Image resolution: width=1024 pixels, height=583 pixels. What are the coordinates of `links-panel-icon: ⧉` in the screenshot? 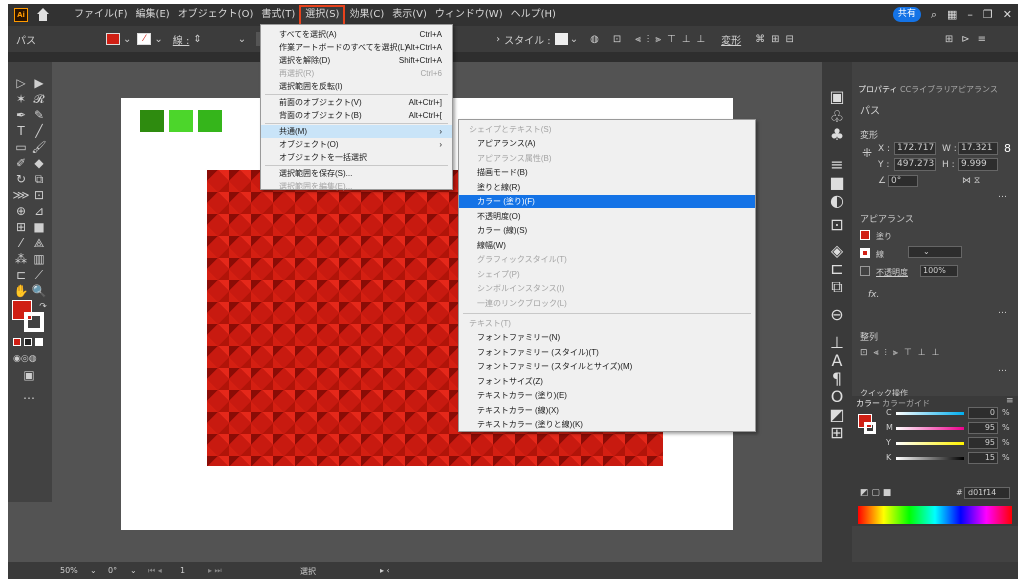 It's located at (837, 287).